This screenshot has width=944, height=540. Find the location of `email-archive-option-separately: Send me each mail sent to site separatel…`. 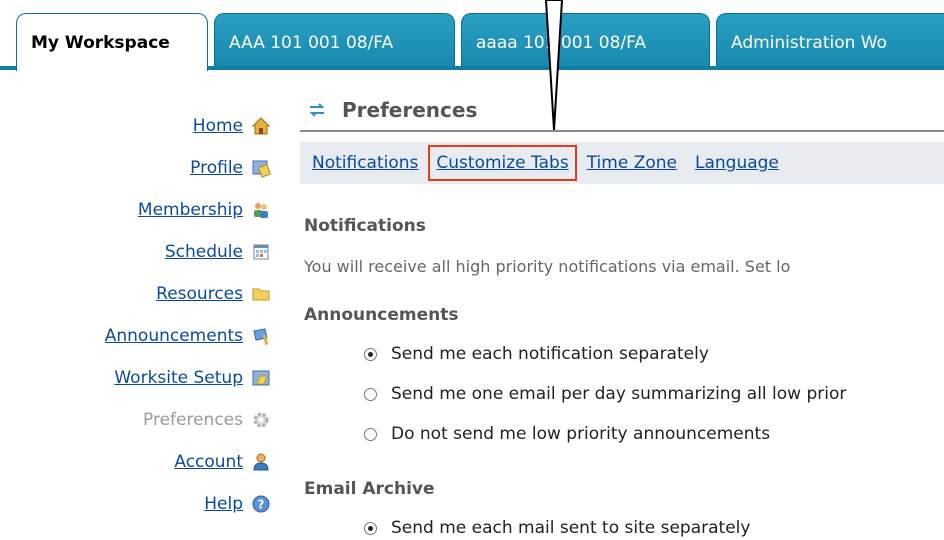

email-archive-option-separately: Send me each mail sent to site separatel… is located at coordinates (557, 528).